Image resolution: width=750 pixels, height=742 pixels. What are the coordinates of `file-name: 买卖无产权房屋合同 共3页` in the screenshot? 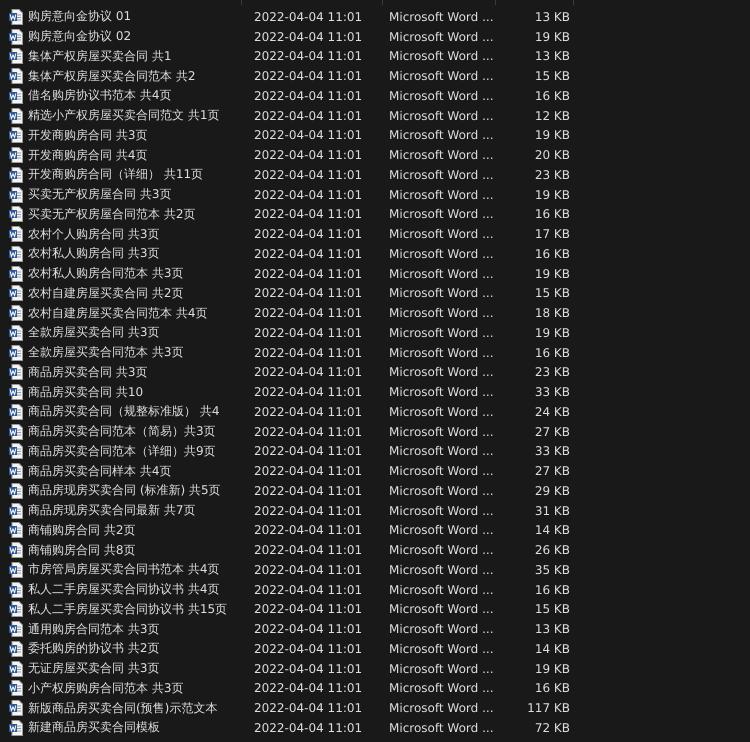 It's located at (100, 195).